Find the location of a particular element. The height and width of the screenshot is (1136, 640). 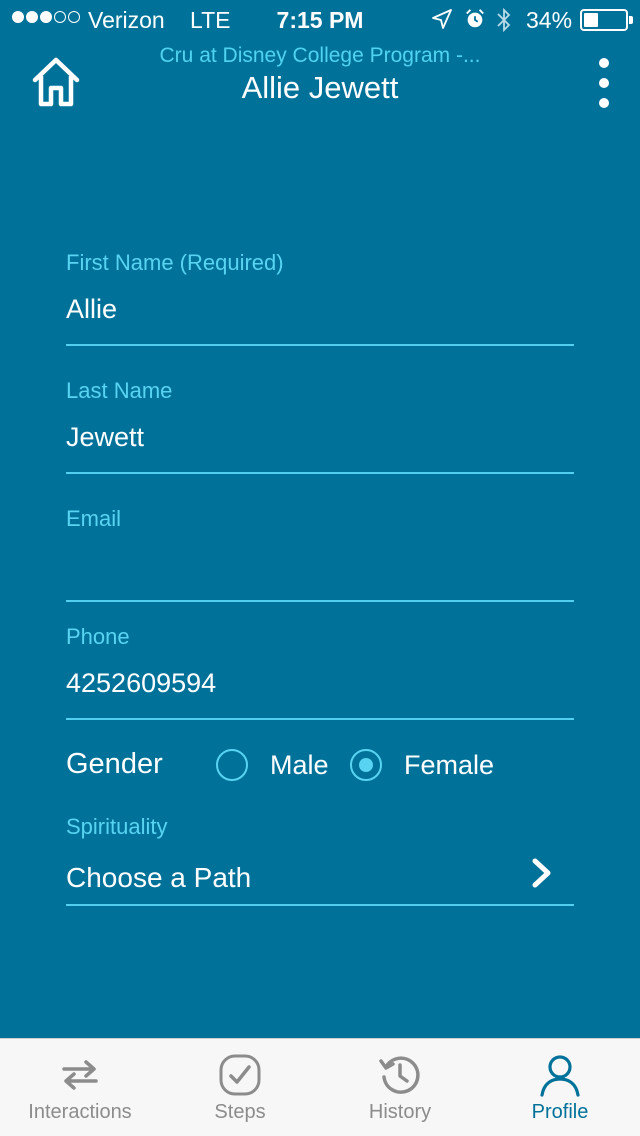

email-field: Email is located at coordinates (320, 554).